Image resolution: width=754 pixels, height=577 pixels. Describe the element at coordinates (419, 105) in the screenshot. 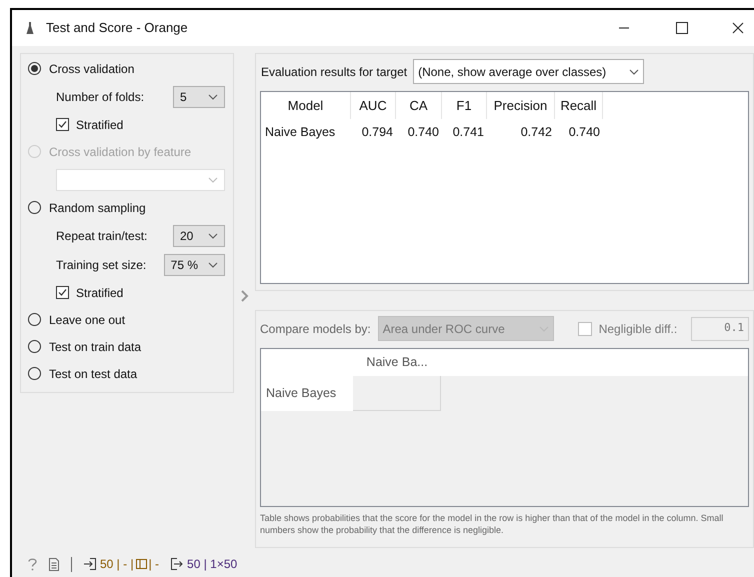

I see `column-header: CA` at that location.